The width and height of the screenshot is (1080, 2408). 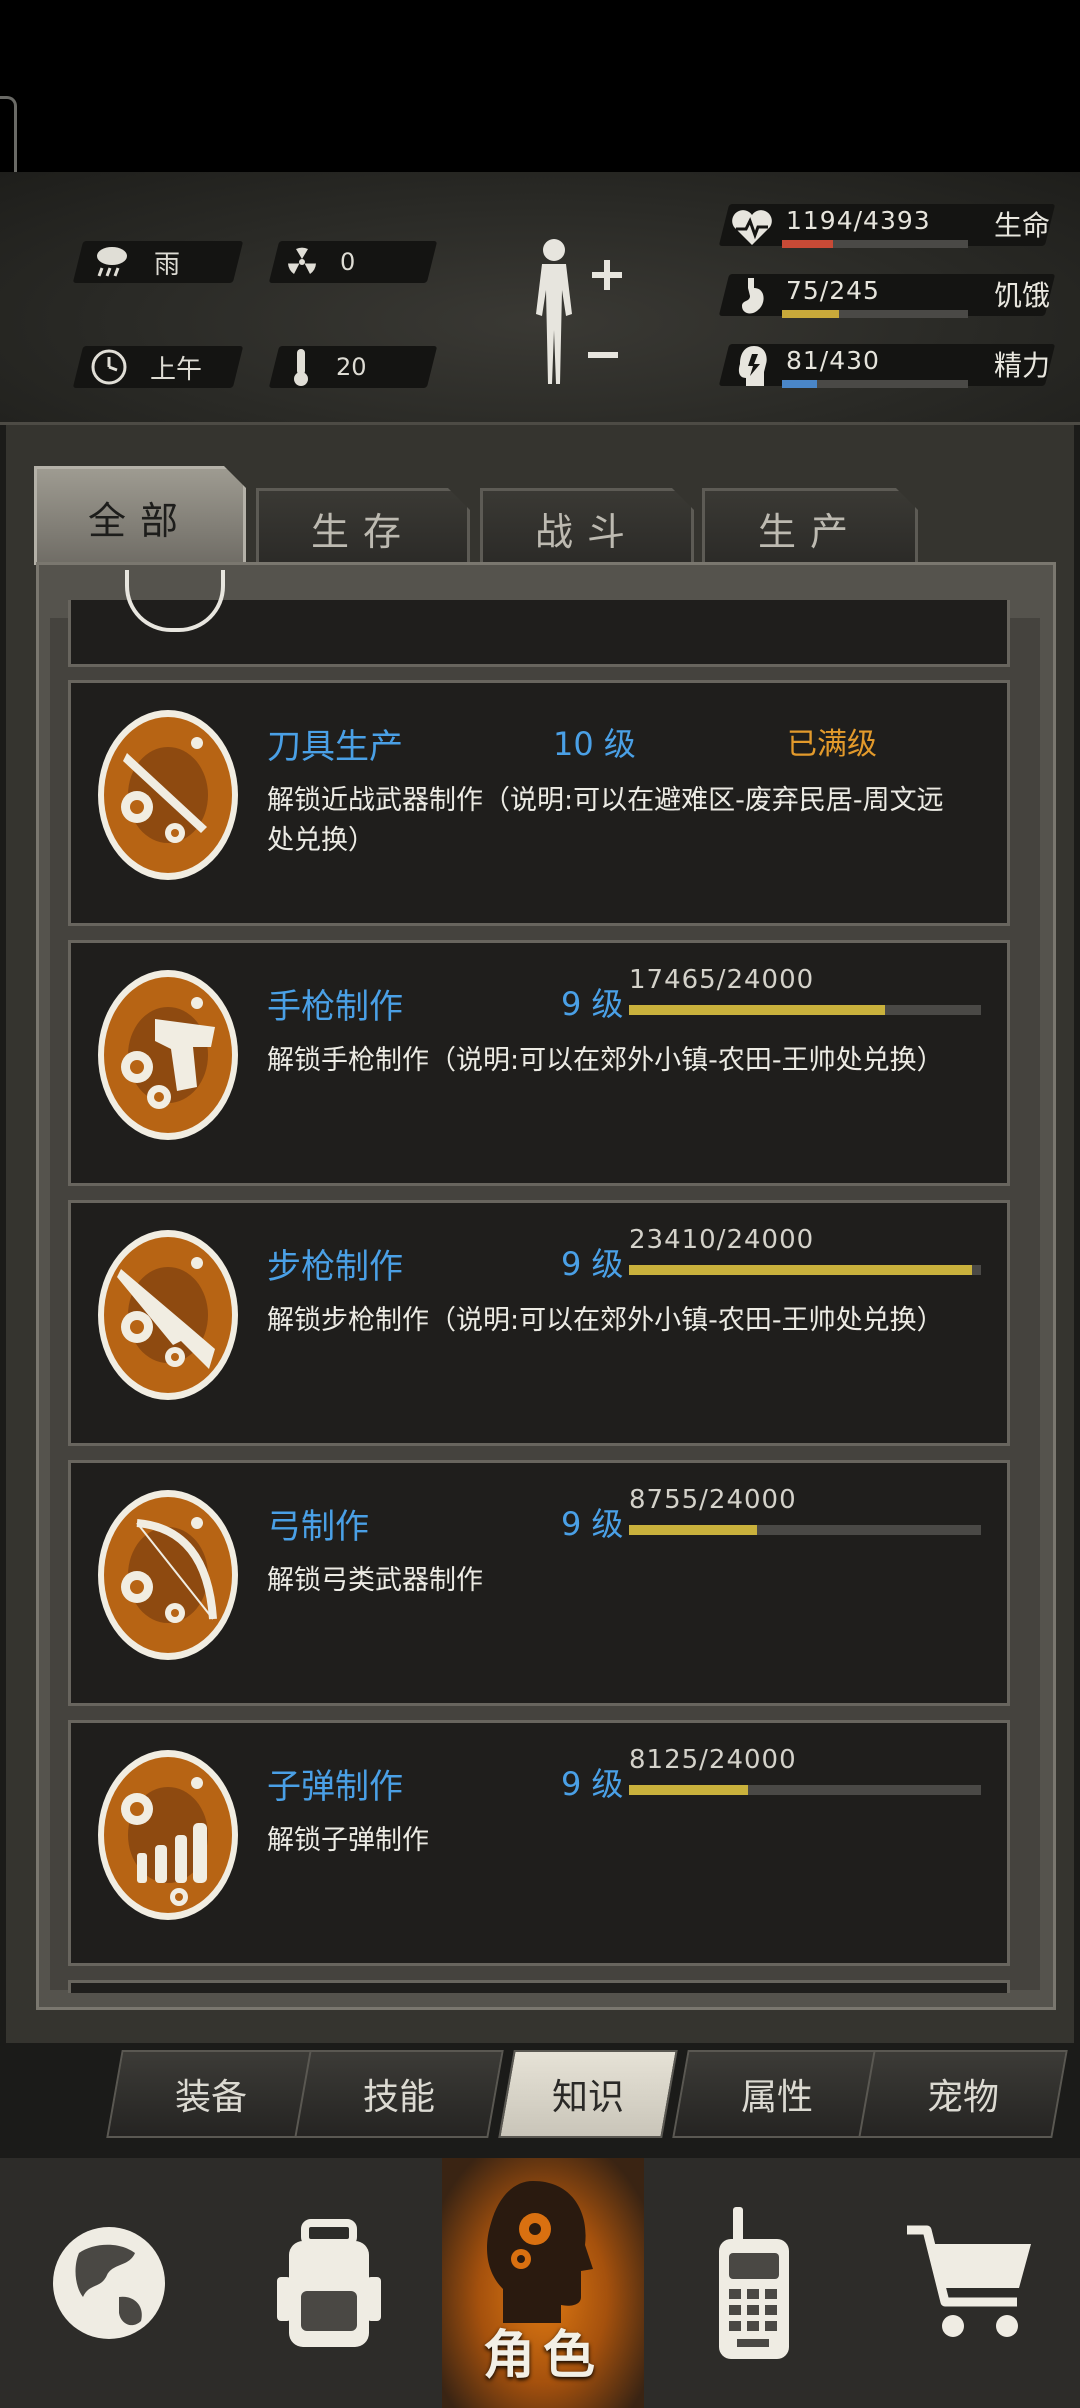 I want to click on tab-combat-label: 战斗, so click(x=586, y=531).